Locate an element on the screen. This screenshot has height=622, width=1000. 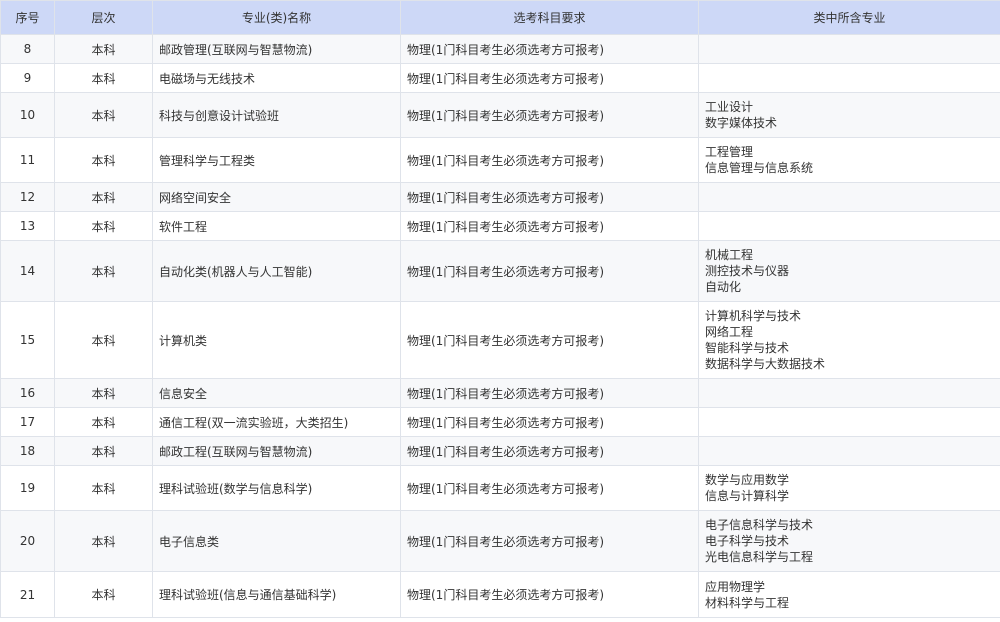
included-major-item: 电子信息科学与技术 is located at coordinates (759, 525).